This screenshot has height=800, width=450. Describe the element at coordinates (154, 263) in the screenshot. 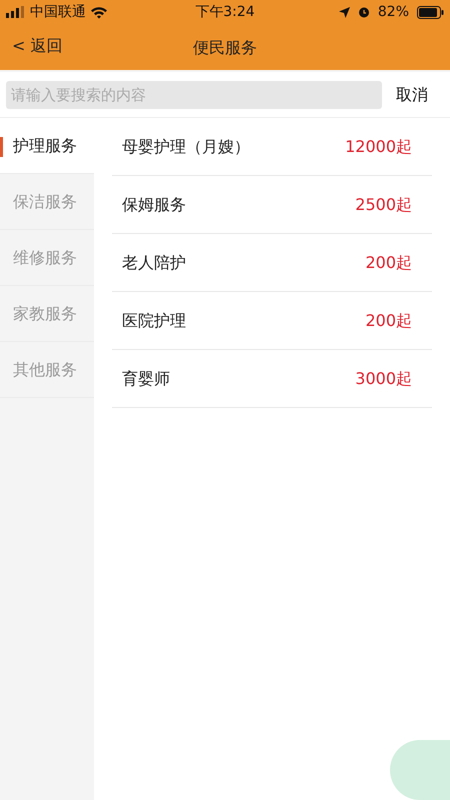

I see `service-name: 老人陪护` at that location.